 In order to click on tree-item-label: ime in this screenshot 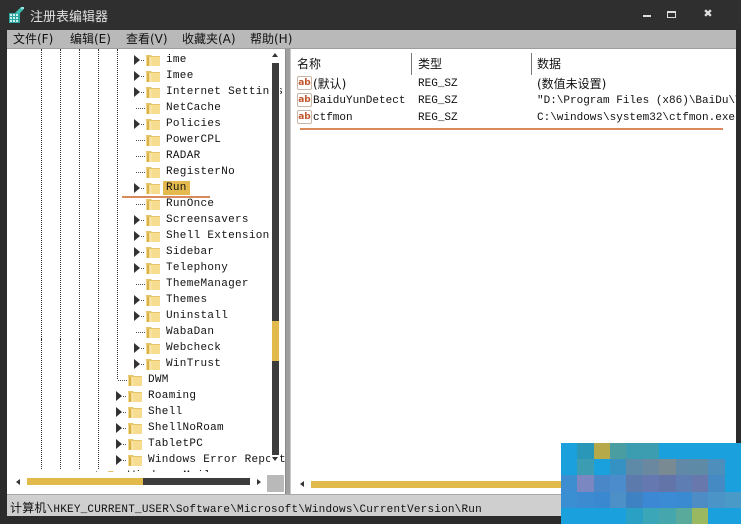, I will do `click(176, 60)`.